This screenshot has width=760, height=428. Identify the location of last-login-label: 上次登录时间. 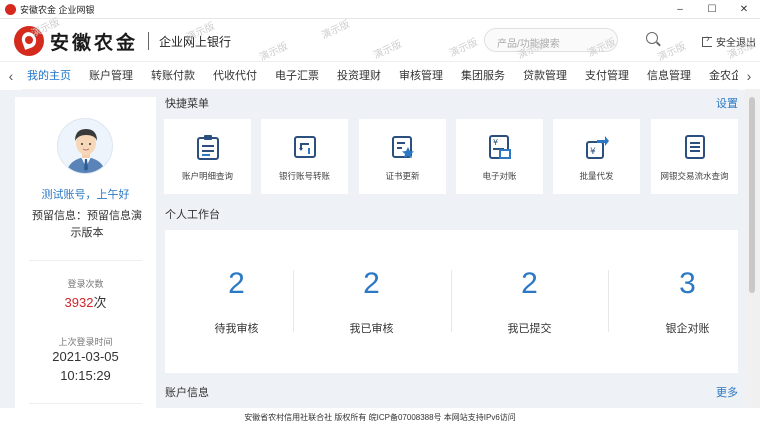
(85, 342).